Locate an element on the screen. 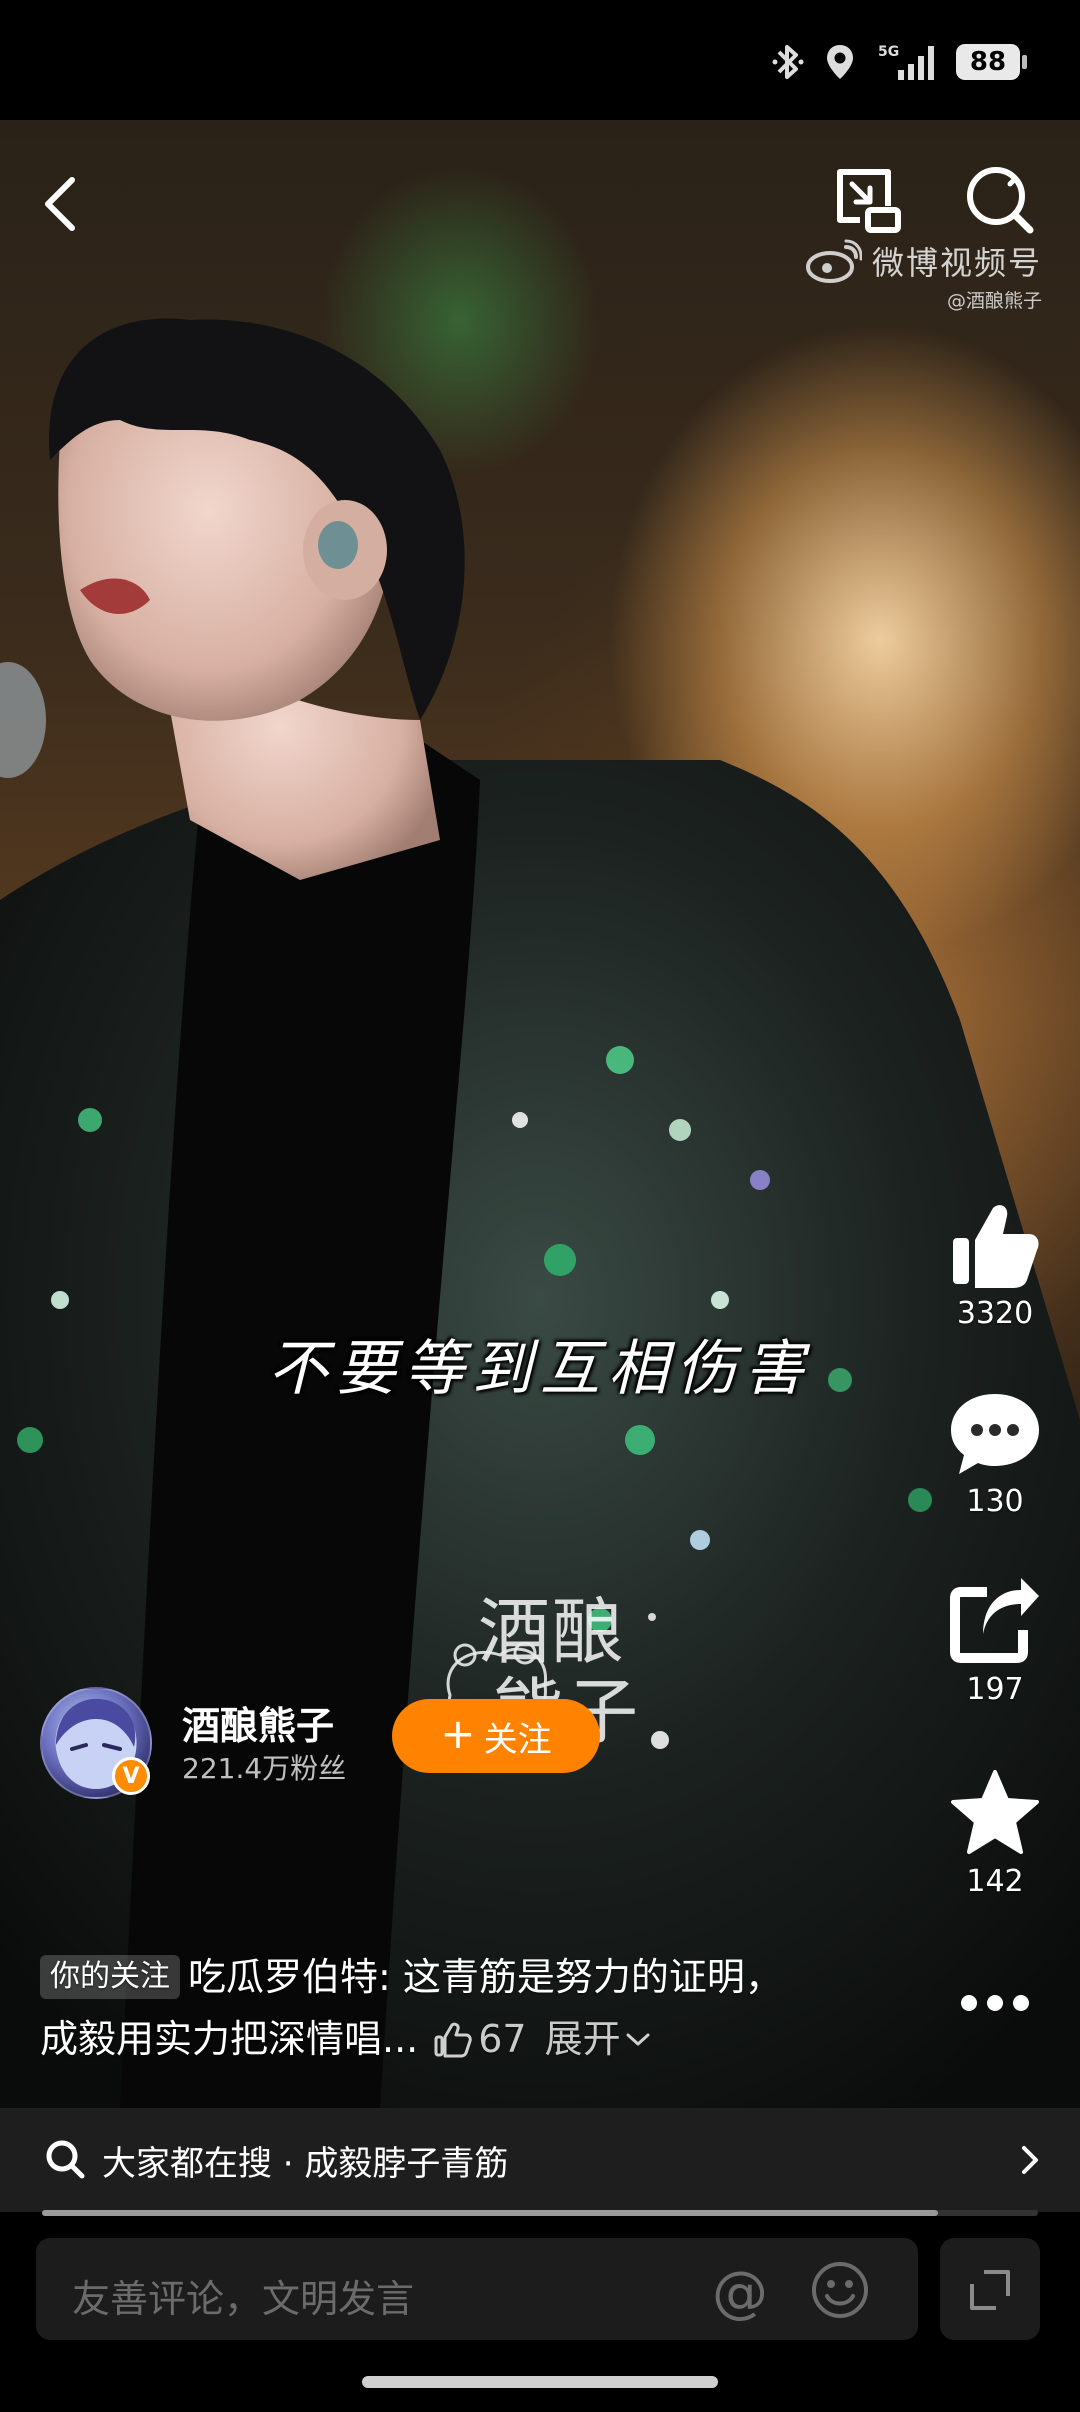 This screenshot has width=1080, height=2412. share-button: 197 is located at coordinates (995, 1641).